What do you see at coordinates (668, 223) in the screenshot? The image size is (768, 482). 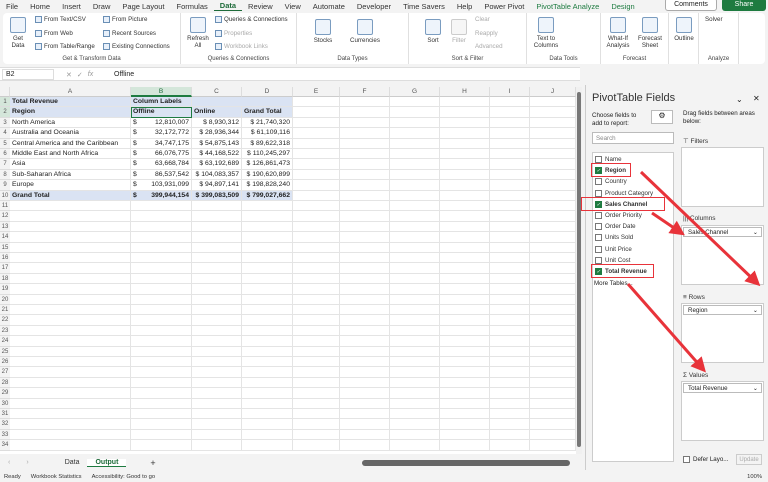 I see `arrow-sales-channel-to-columns` at bounding box center [668, 223].